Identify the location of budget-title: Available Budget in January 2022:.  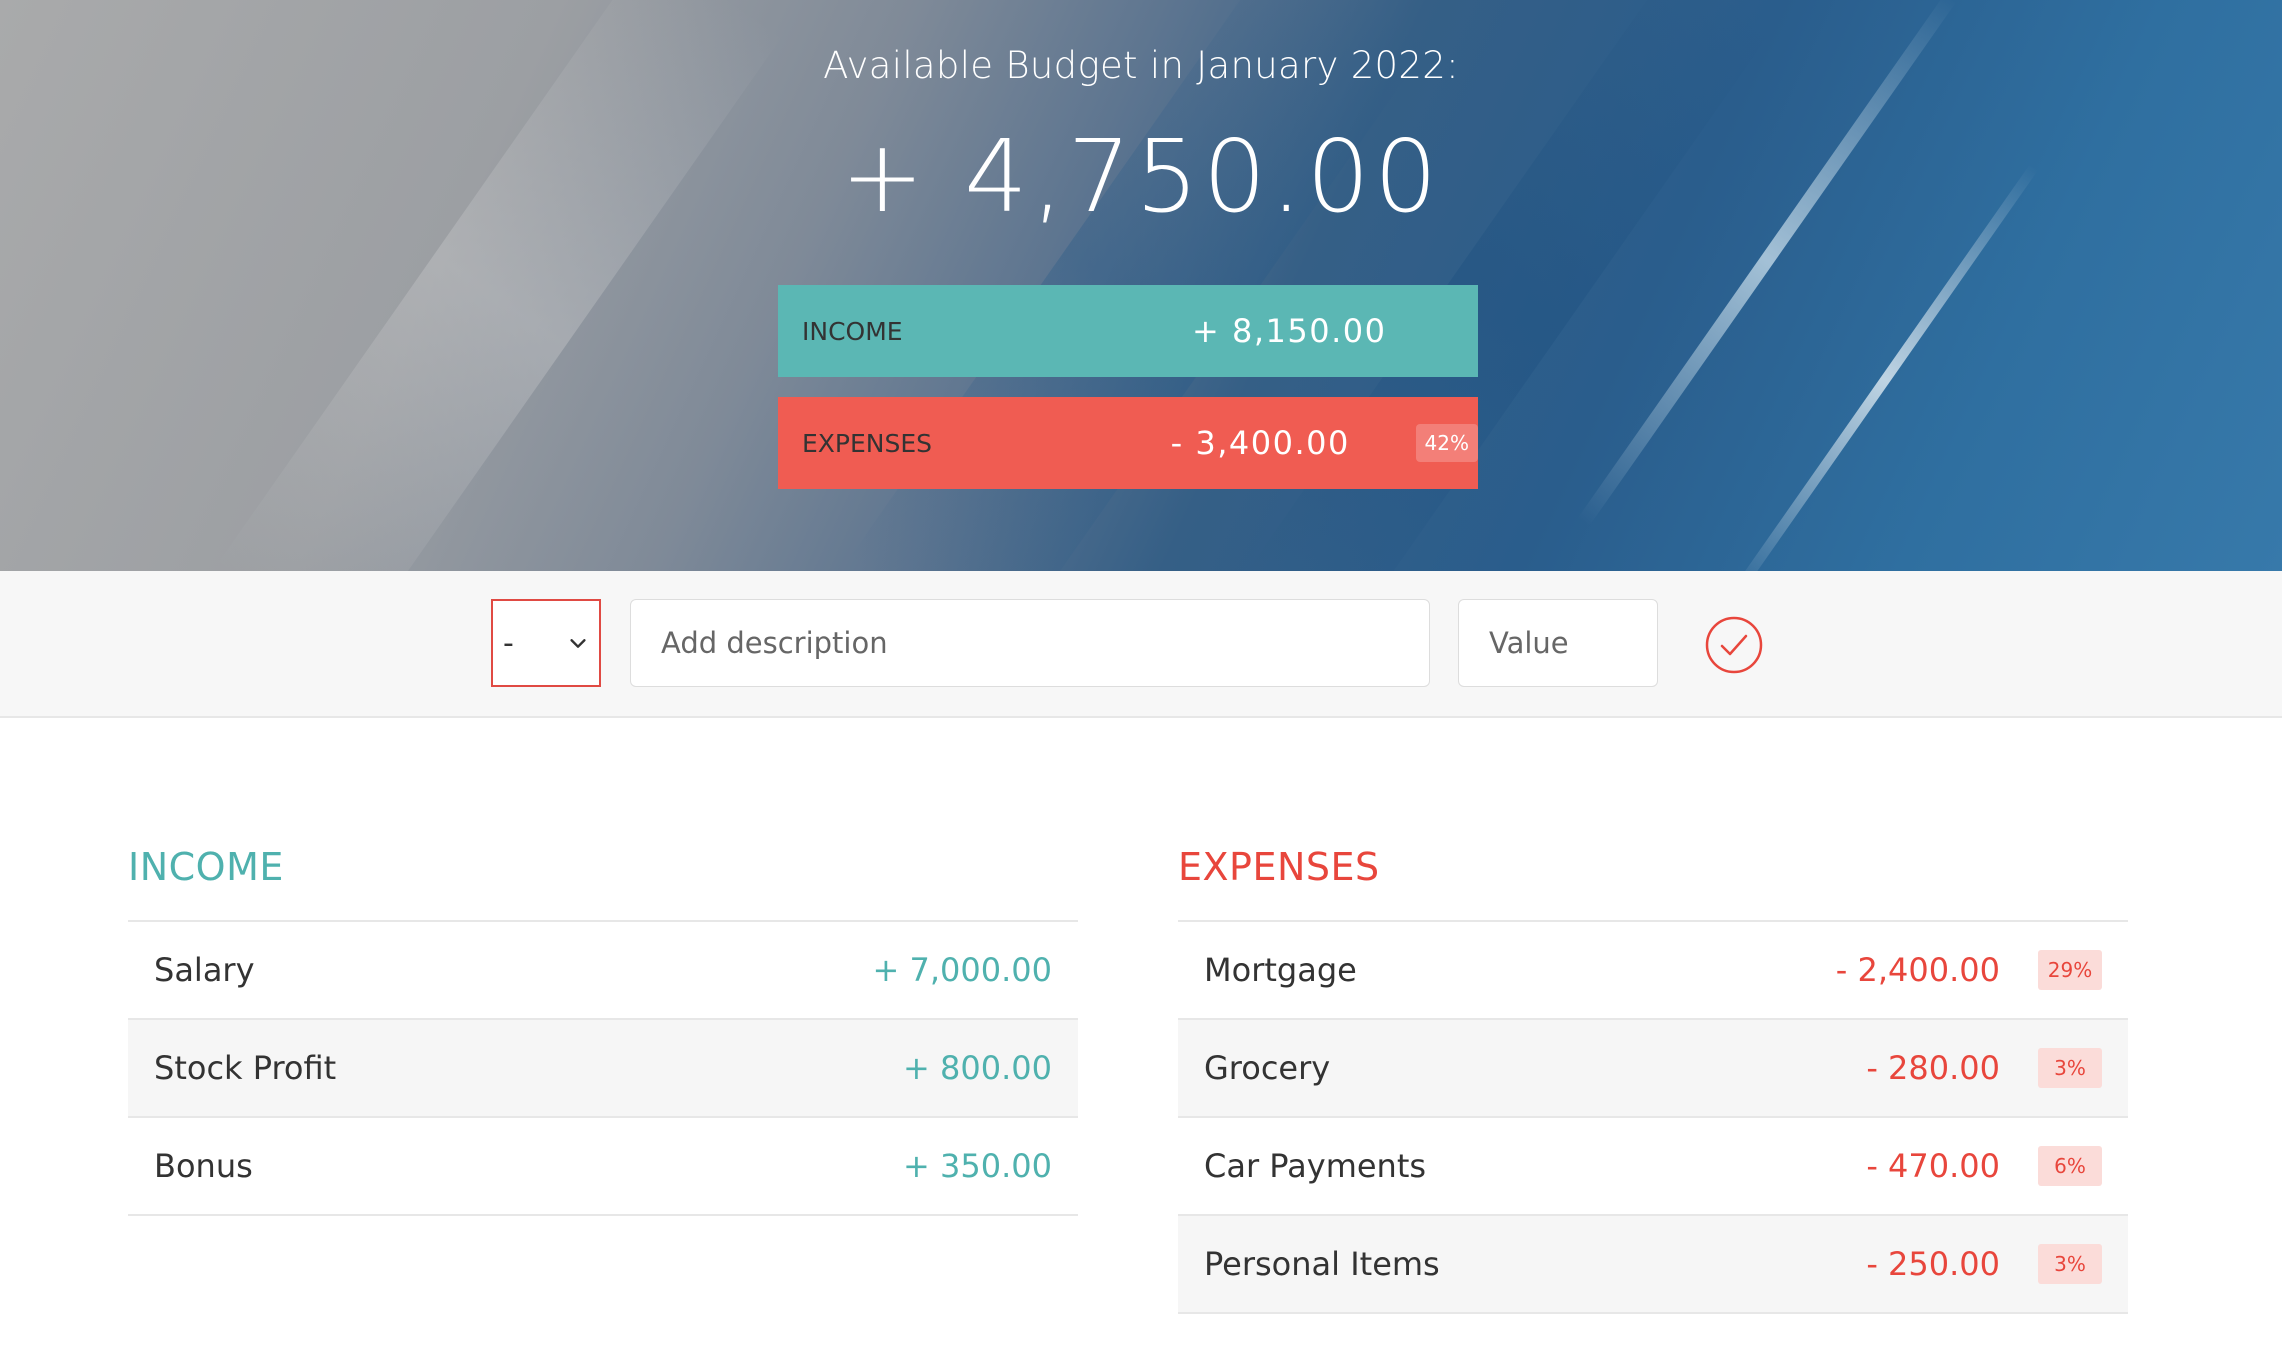
(1141, 65).